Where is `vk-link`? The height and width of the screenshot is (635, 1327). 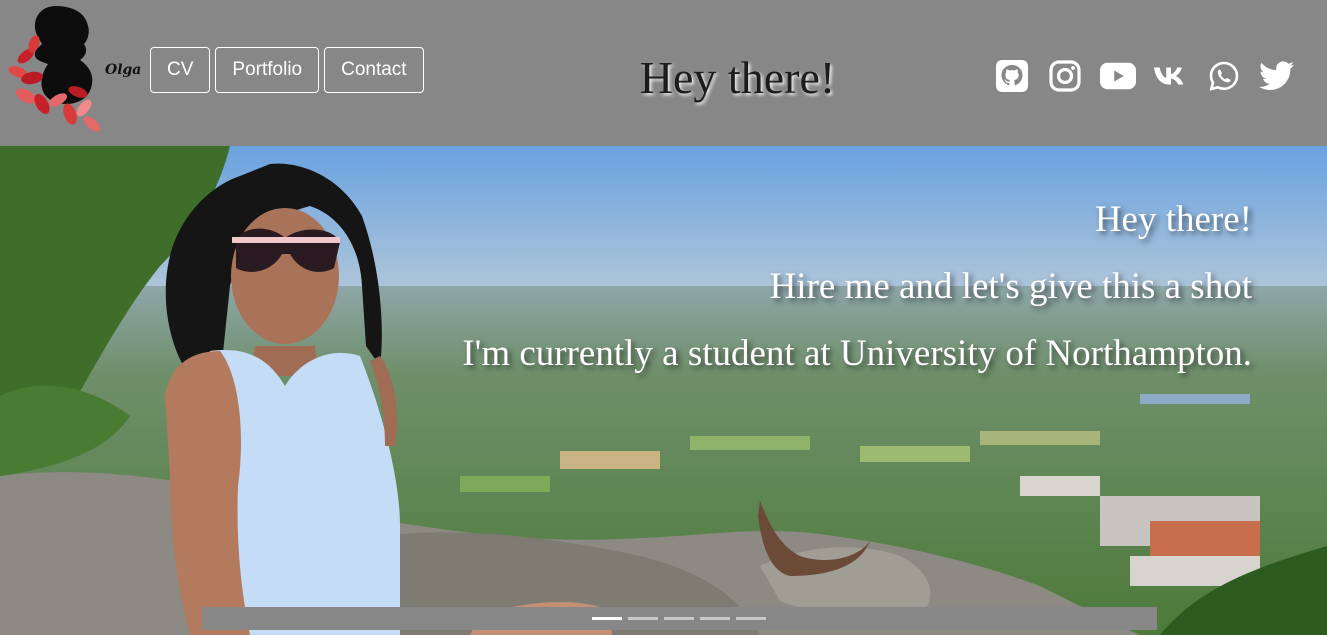 vk-link is located at coordinates (1171, 76).